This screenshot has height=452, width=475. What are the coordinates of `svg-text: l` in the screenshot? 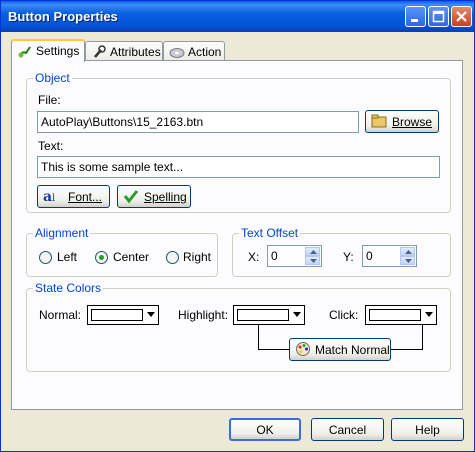 It's located at (53, 198).